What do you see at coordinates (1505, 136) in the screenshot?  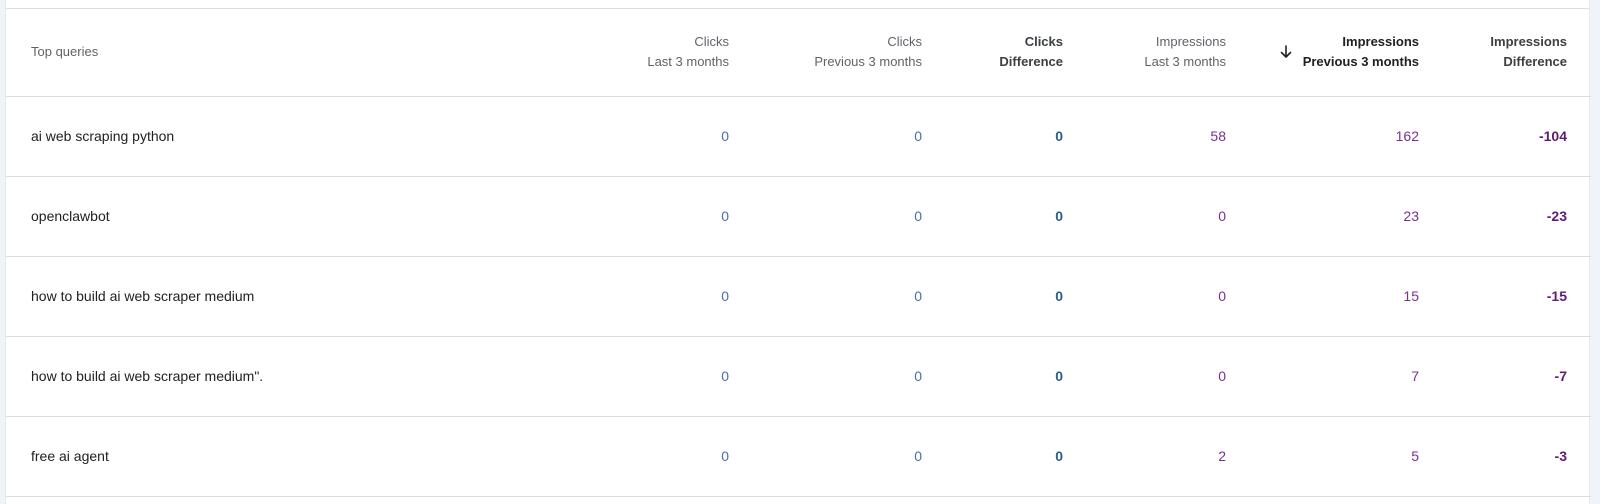 I see `impressions-difference-cell: -104` at bounding box center [1505, 136].